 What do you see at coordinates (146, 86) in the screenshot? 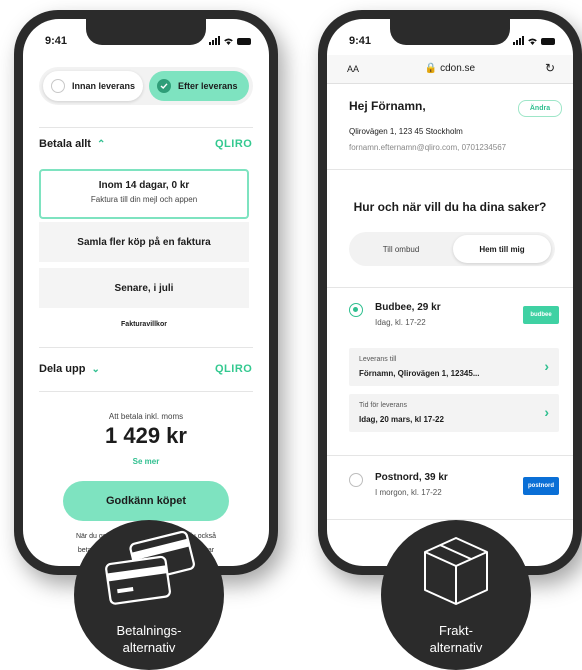
I see `delivery-timing-toggle: Innan leverans Efter leverans` at bounding box center [146, 86].